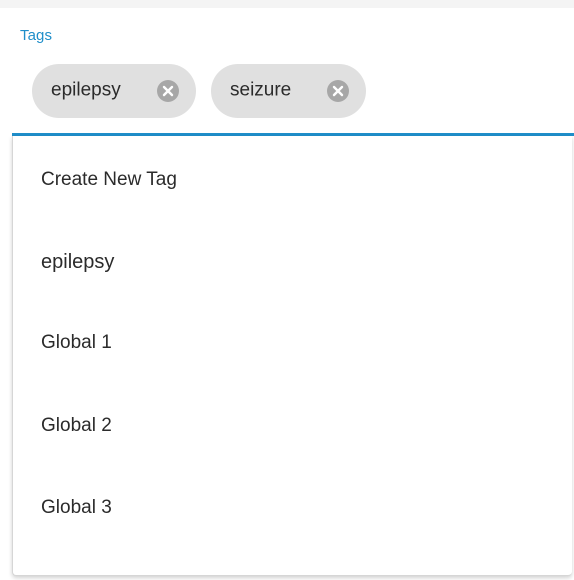 The image size is (574, 580). What do you see at coordinates (261, 90) in the screenshot?
I see `tag-chip-label: seizure` at bounding box center [261, 90].